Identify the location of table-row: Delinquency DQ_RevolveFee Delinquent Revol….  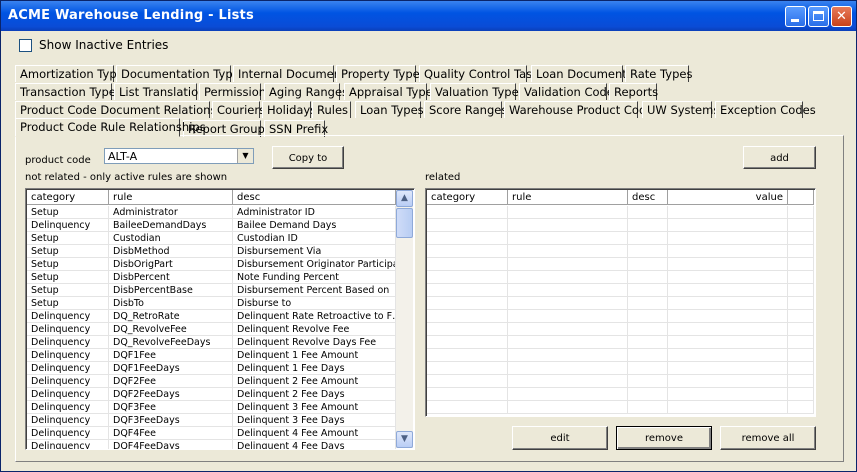
(211, 329).